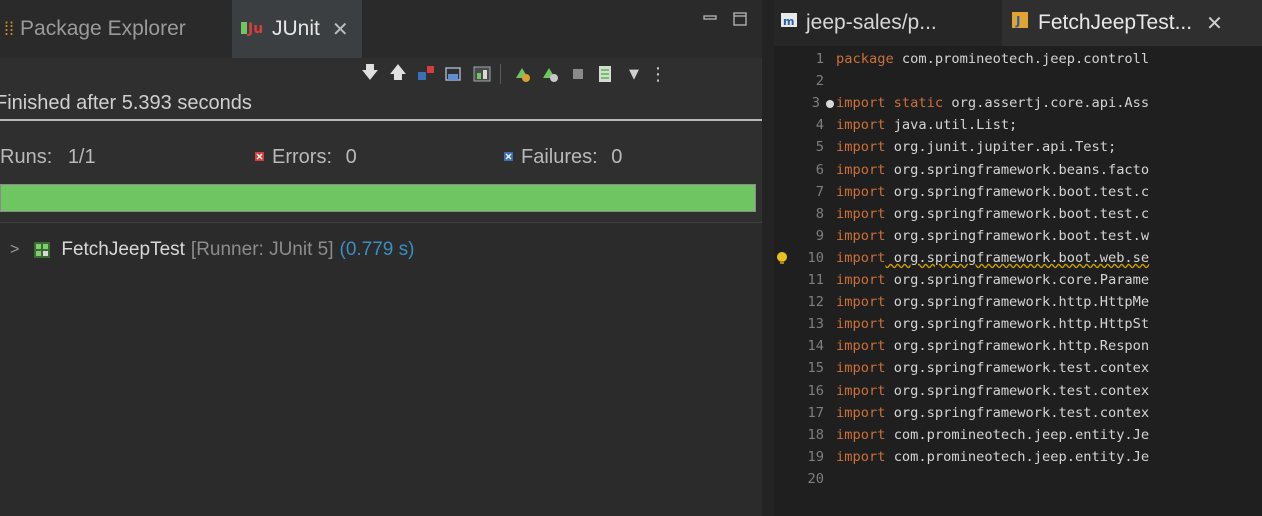 Image resolution: width=1262 pixels, height=516 pixels. I want to click on warning-lightbulb-icon, so click(781, 257).